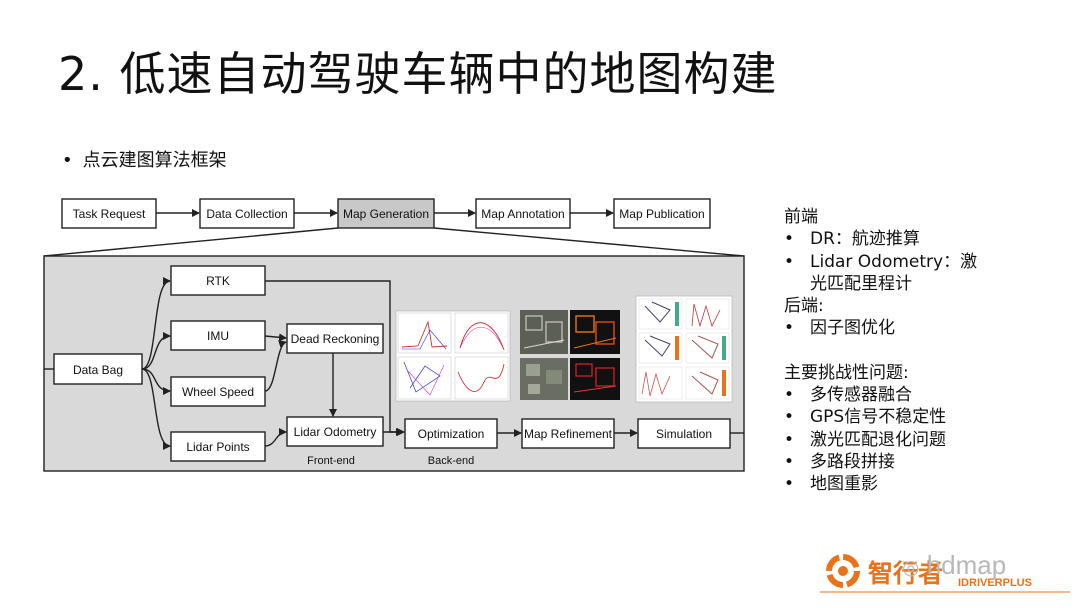  I want to click on map-generation-label: Map Generation, so click(386, 214).